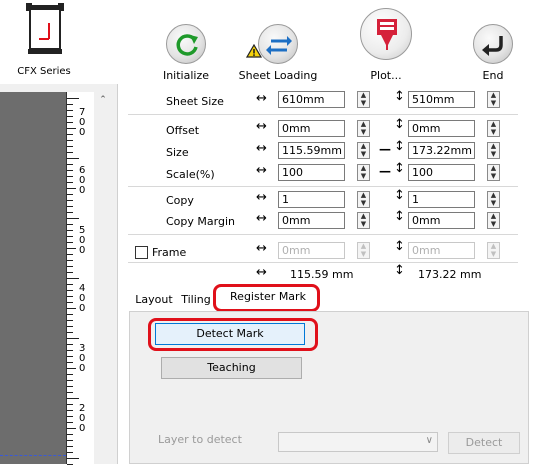 The image size is (558, 465). What do you see at coordinates (429, 440) in the screenshot?
I see `chevron-down-icon: ∨` at bounding box center [429, 440].